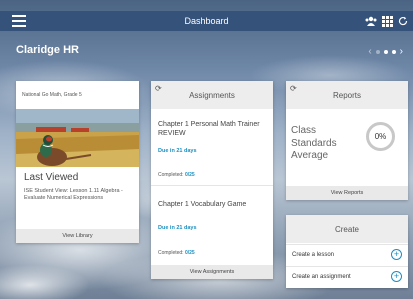 The height and width of the screenshot is (299, 413). I want to click on create-header: Create, so click(347, 229).